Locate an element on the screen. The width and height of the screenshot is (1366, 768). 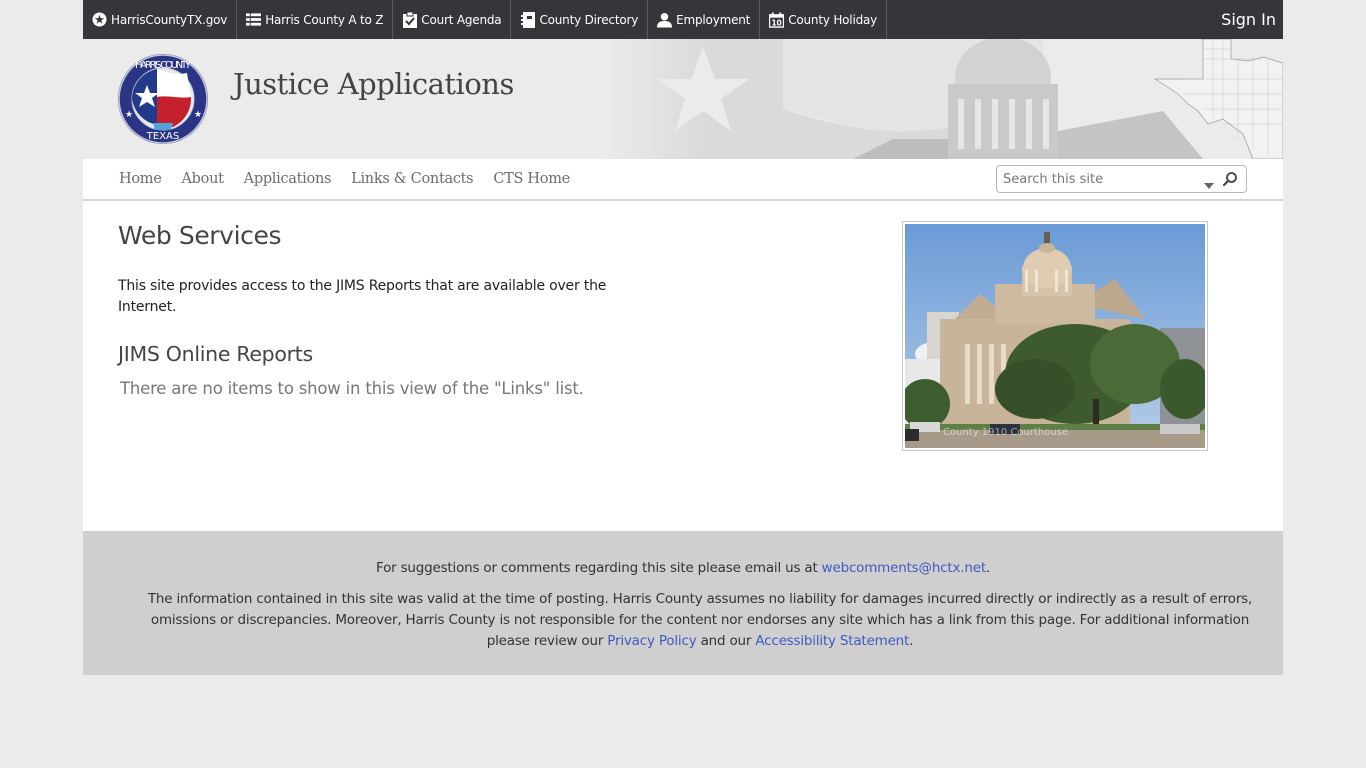
topbar-link-label: County Directory is located at coordinates (589, 19).